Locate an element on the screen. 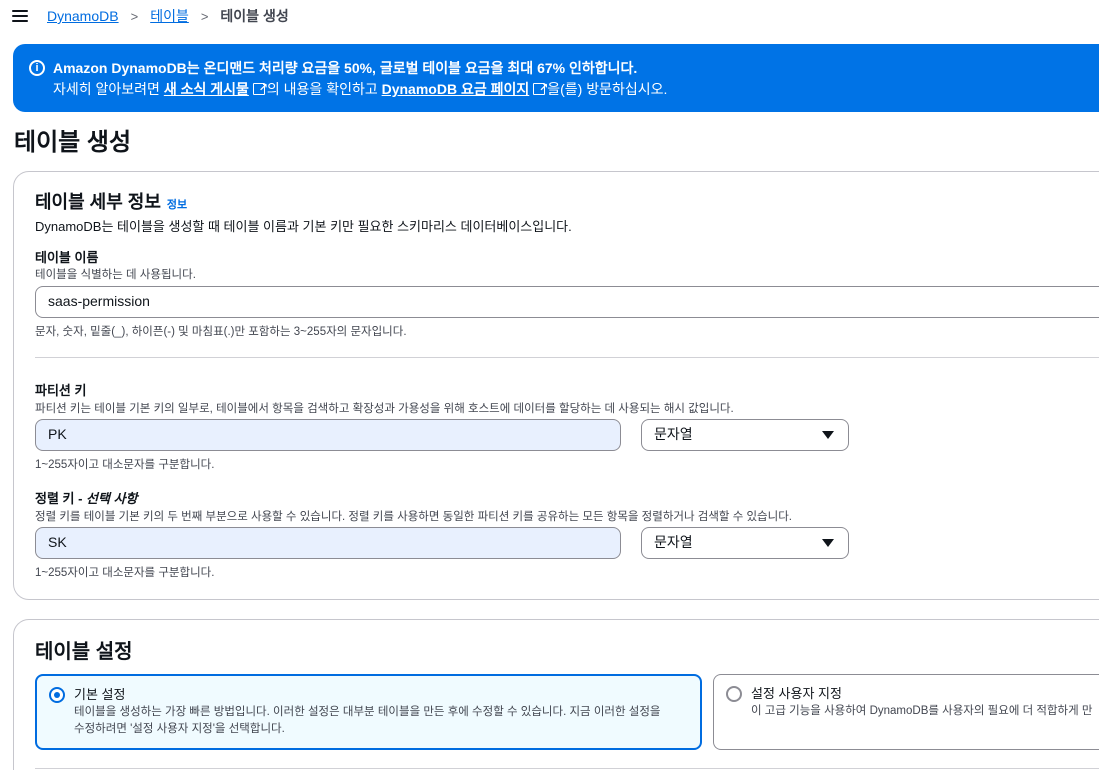 The width and height of the screenshot is (1099, 770). partition-key-type-select: 문자열 is located at coordinates (745, 435).